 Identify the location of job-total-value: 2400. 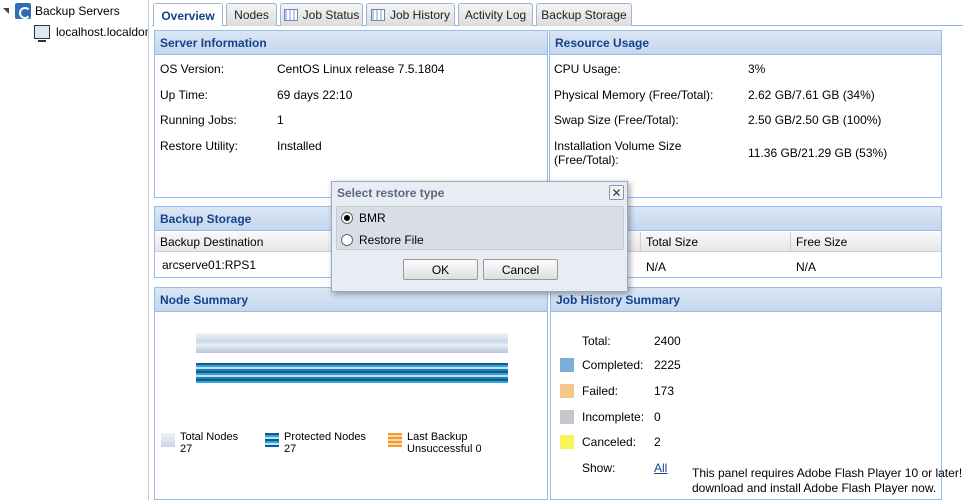
(667, 341).